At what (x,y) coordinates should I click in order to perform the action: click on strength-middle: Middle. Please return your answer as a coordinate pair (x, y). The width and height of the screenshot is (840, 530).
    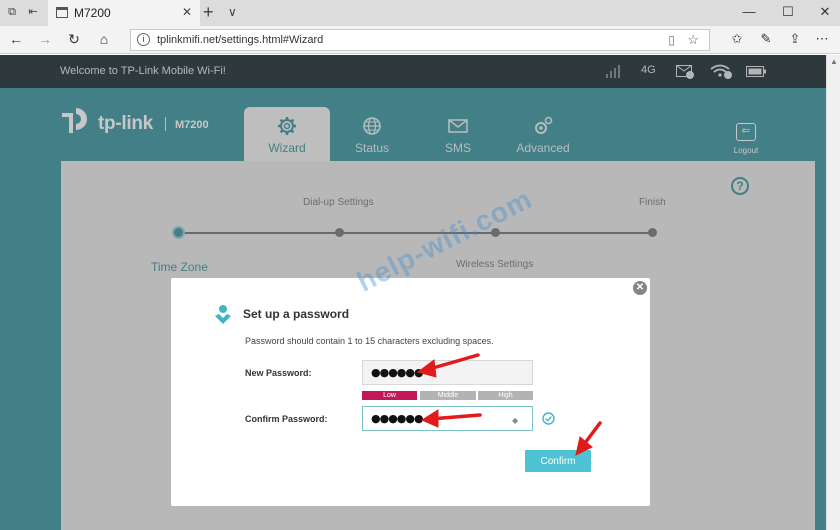
    Looking at the image, I should click on (448, 395).